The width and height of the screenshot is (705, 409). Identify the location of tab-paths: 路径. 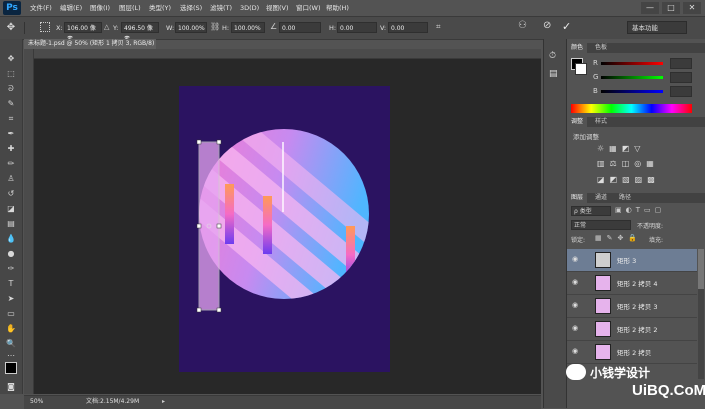
(625, 198).